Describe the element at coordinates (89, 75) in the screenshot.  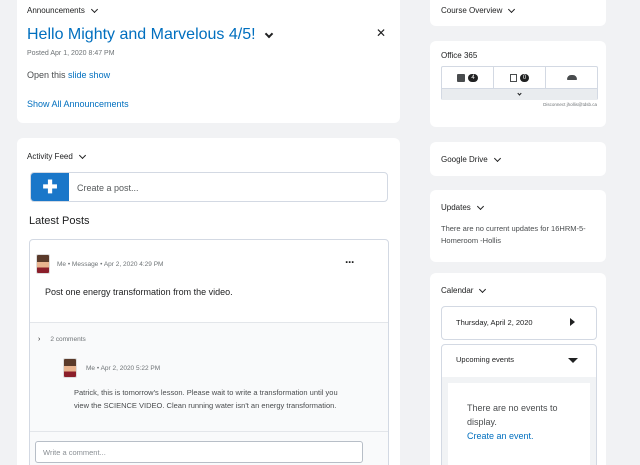
I see `slide-show-link: slide show` at that location.